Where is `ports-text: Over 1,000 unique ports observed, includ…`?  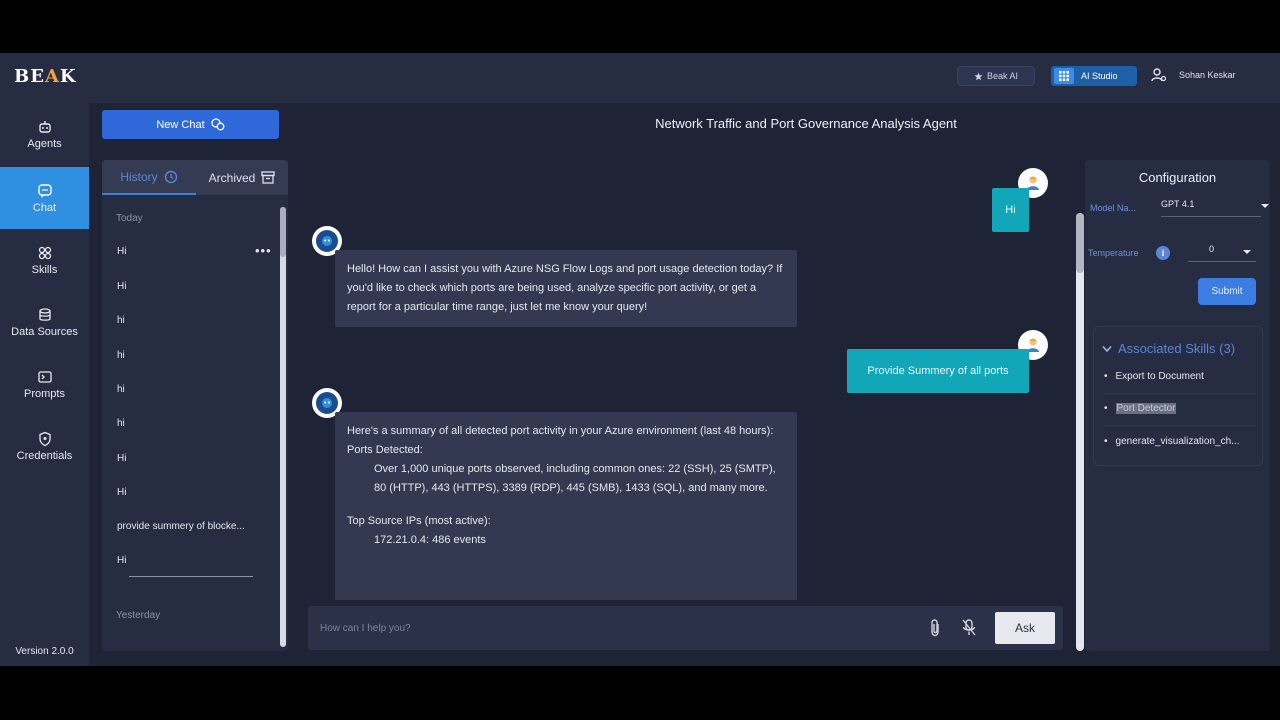
ports-text: Over 1,000 unique ports observed, includ… is located at coordinates (575, 478).